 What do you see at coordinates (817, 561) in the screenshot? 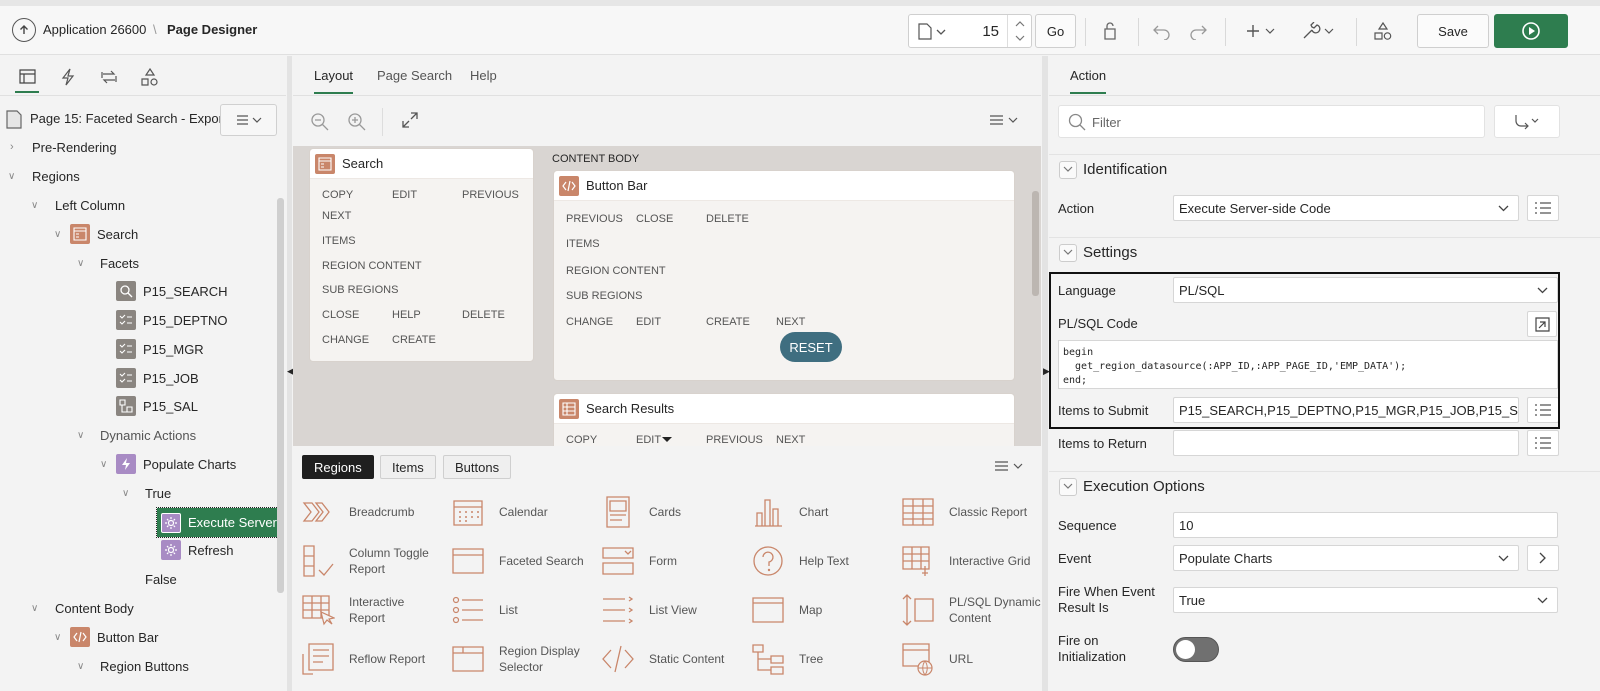
I see `gallery-item-help-text: Help Text` at bounding box center [817, 561].